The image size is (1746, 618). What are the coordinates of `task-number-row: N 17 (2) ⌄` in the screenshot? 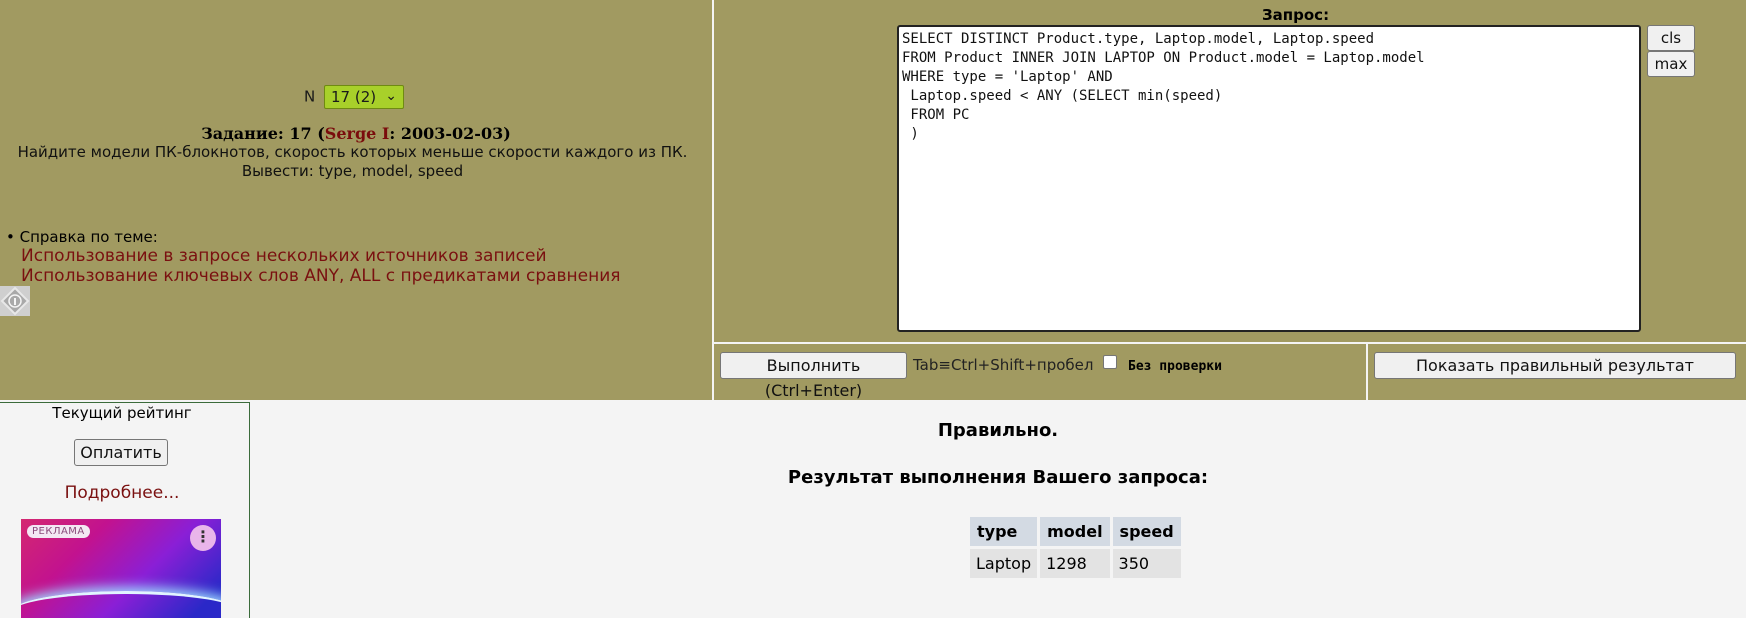 It's located at (354, 97).